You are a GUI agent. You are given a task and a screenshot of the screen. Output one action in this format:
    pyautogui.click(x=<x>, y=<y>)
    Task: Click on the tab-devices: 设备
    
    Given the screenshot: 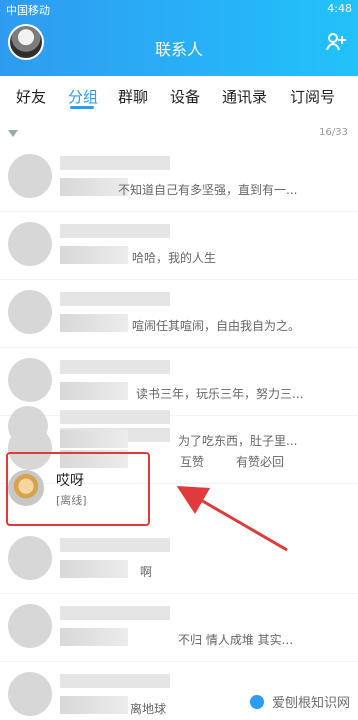 What is the action you would take?
    pyautogui.click(x=185, y=96)
    